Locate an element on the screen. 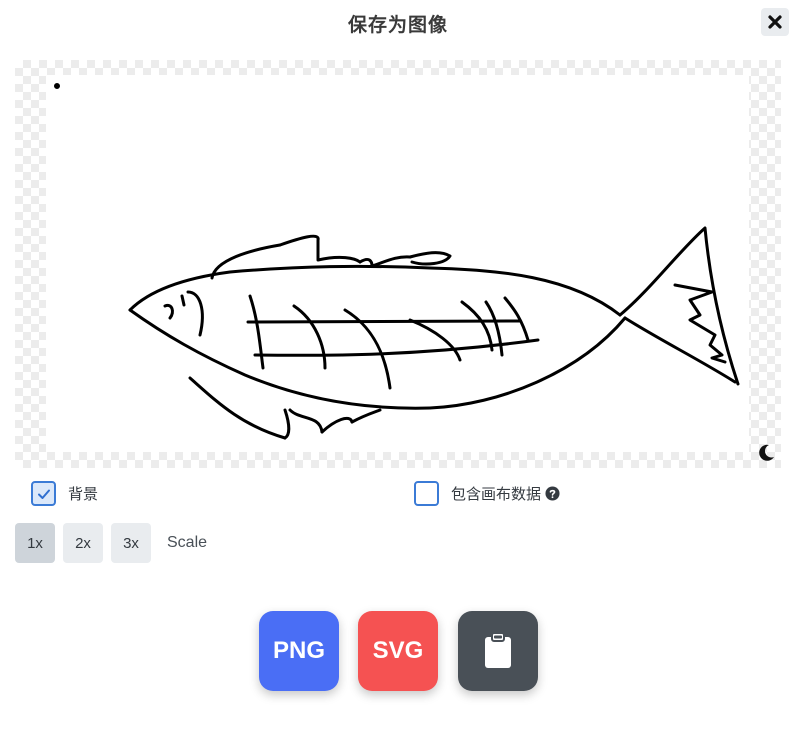 This screenshot has width=796, height=738. export-svg-button: SVG is located at coordinates (398, 651).